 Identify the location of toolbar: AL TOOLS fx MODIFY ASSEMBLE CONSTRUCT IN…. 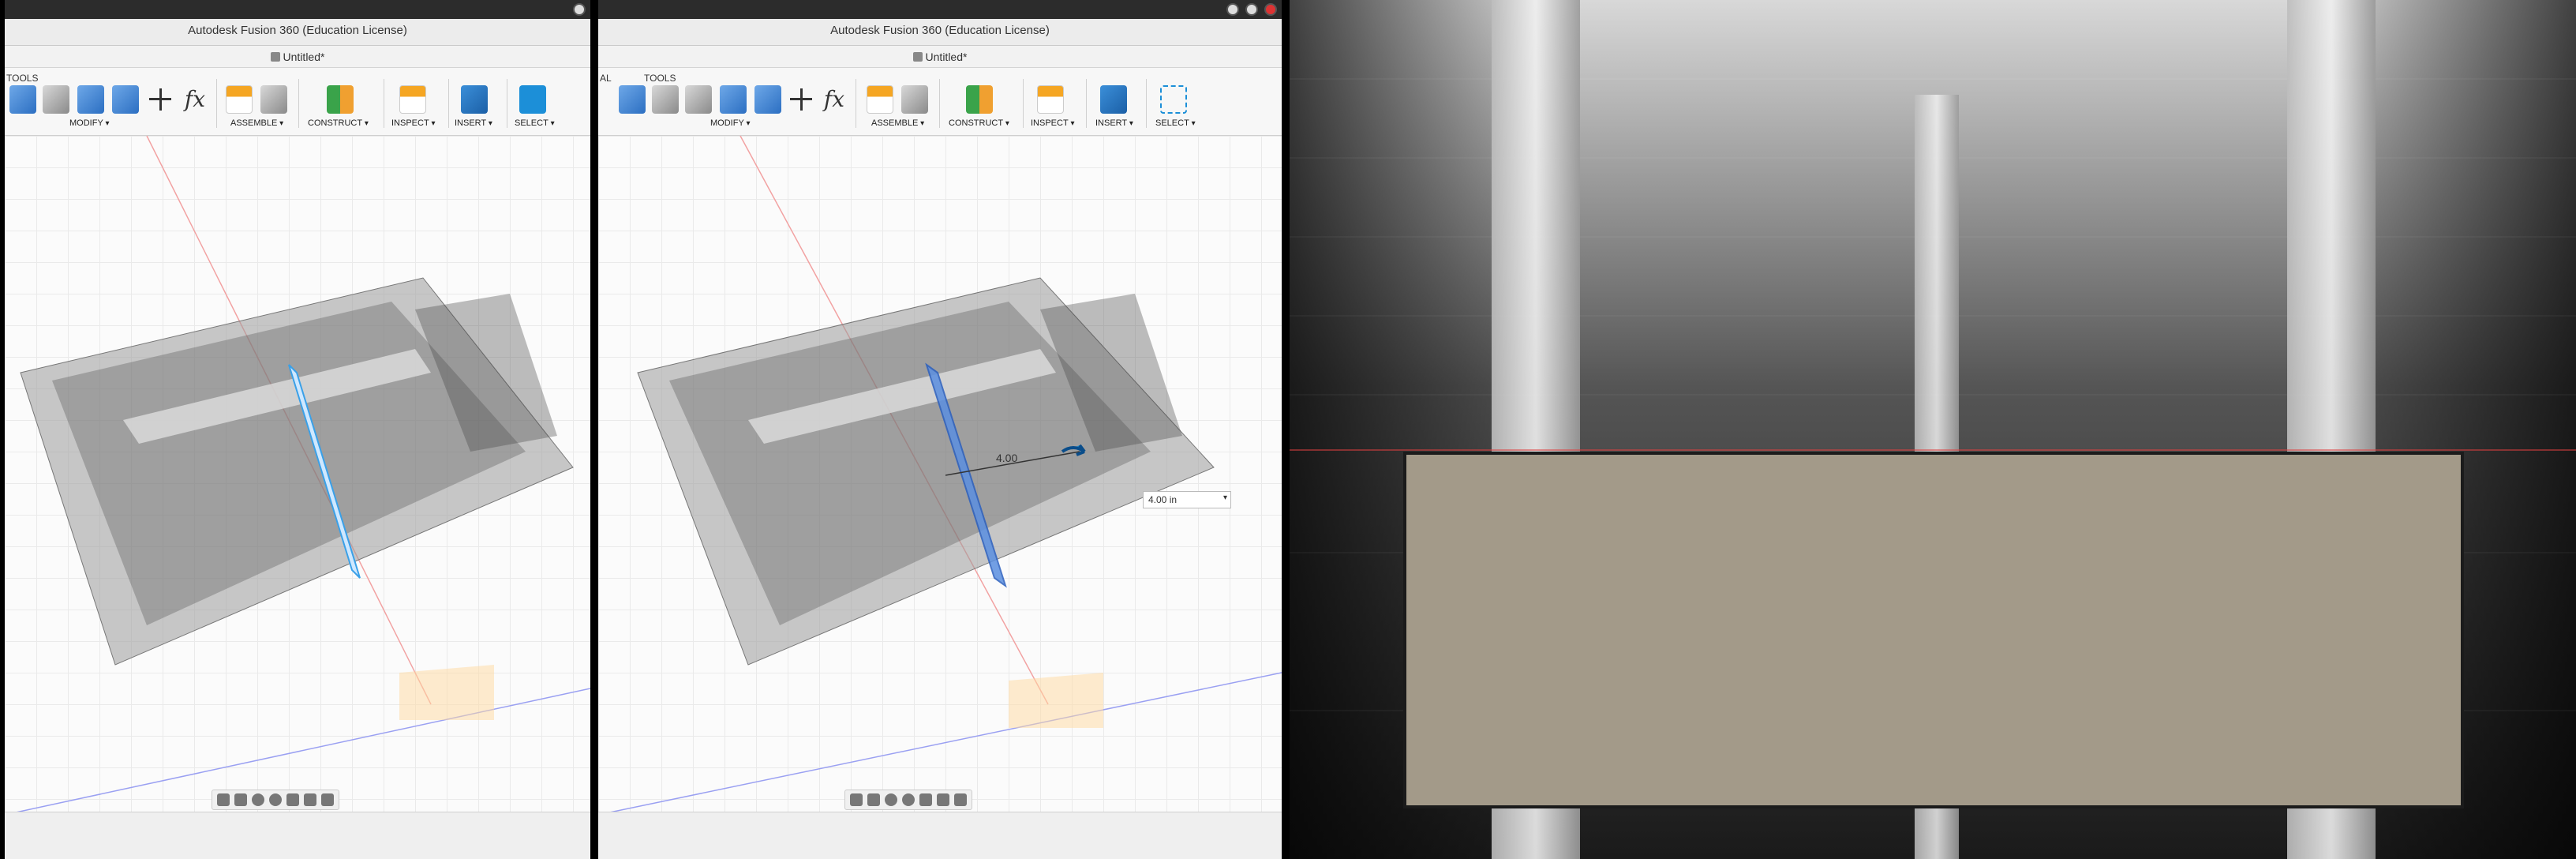
(940, 102).